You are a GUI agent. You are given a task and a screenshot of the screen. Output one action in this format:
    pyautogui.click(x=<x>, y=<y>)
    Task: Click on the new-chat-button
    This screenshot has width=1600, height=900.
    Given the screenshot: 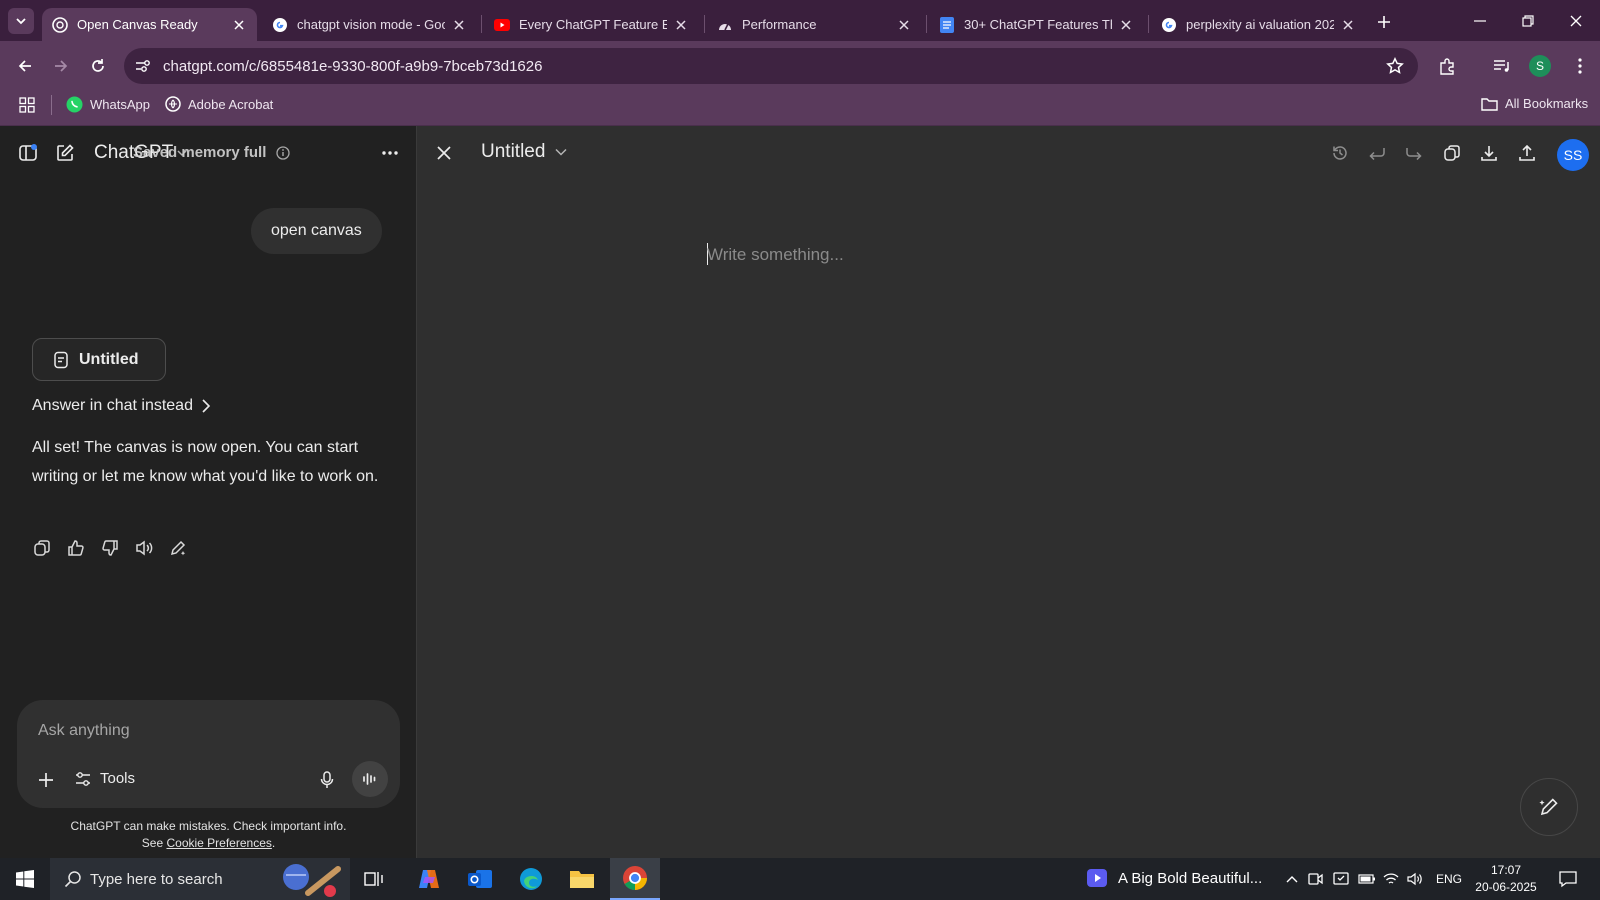 What is the action you would take?
    pyautogui.click(x=65, y=153)
    